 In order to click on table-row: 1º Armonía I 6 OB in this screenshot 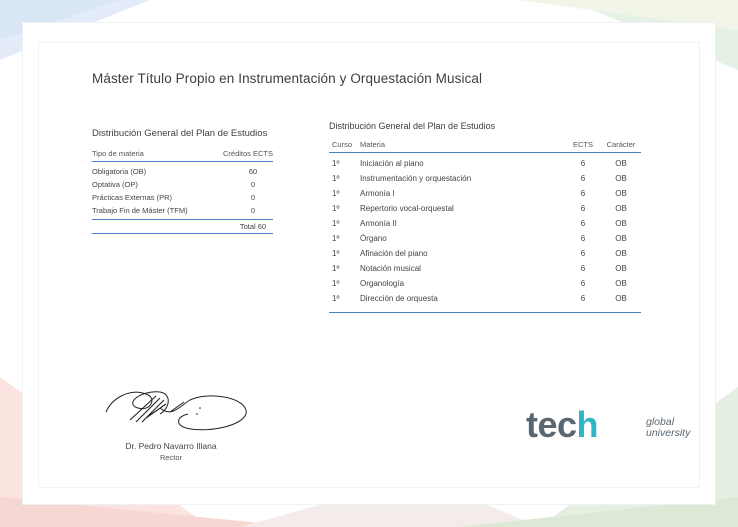, I will do `click(485, 193)`.